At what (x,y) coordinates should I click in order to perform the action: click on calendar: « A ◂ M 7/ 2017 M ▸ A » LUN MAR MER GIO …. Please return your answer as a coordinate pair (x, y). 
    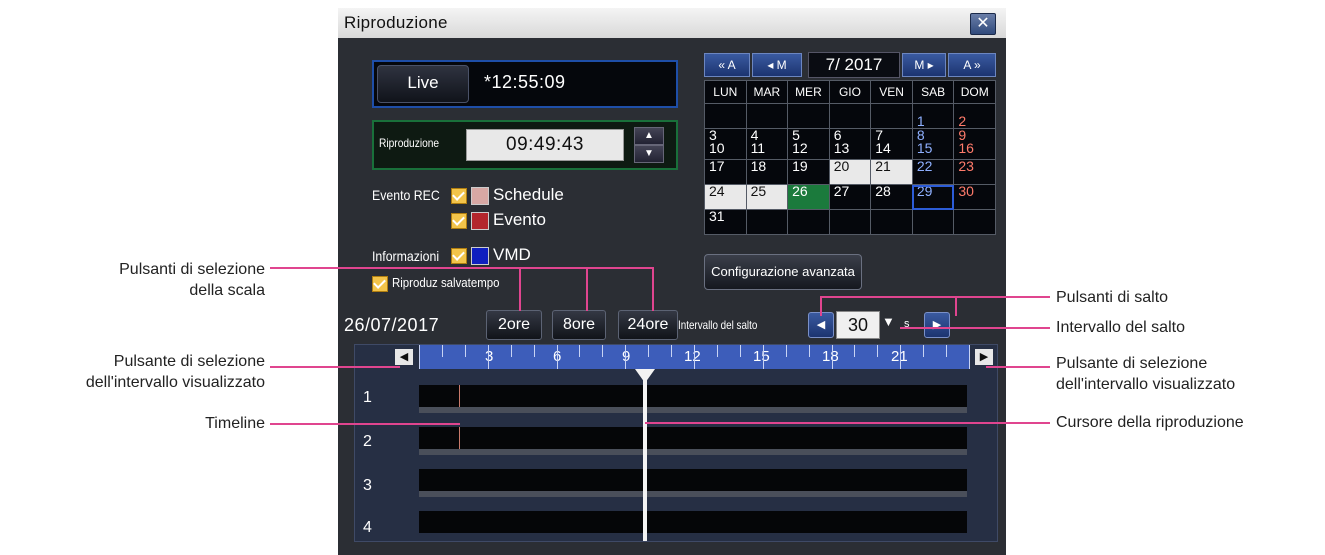
    Looking at the image, I should click on (850, 146).